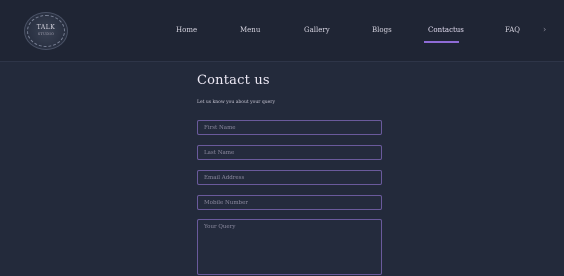 The height and width of the screenshot is (276, 564). What do you see at coordinates (289, 202) in the screenshot?
I see `mobile-number-input` at bounding box center [289, 202].